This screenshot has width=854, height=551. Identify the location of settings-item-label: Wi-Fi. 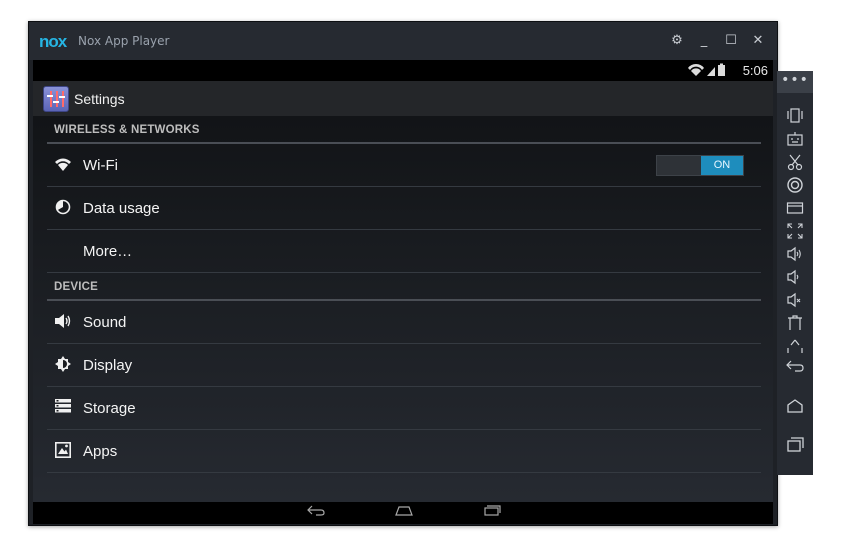
(100, 165).